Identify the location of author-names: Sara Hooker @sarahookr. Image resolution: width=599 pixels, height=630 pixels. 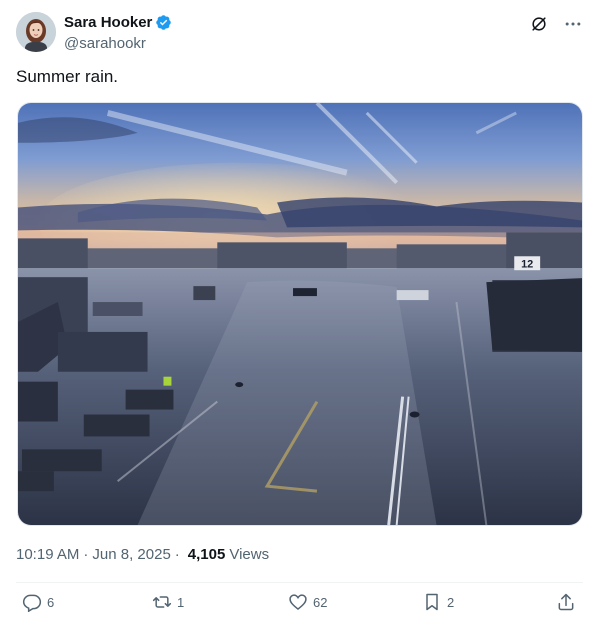
(118, 32).